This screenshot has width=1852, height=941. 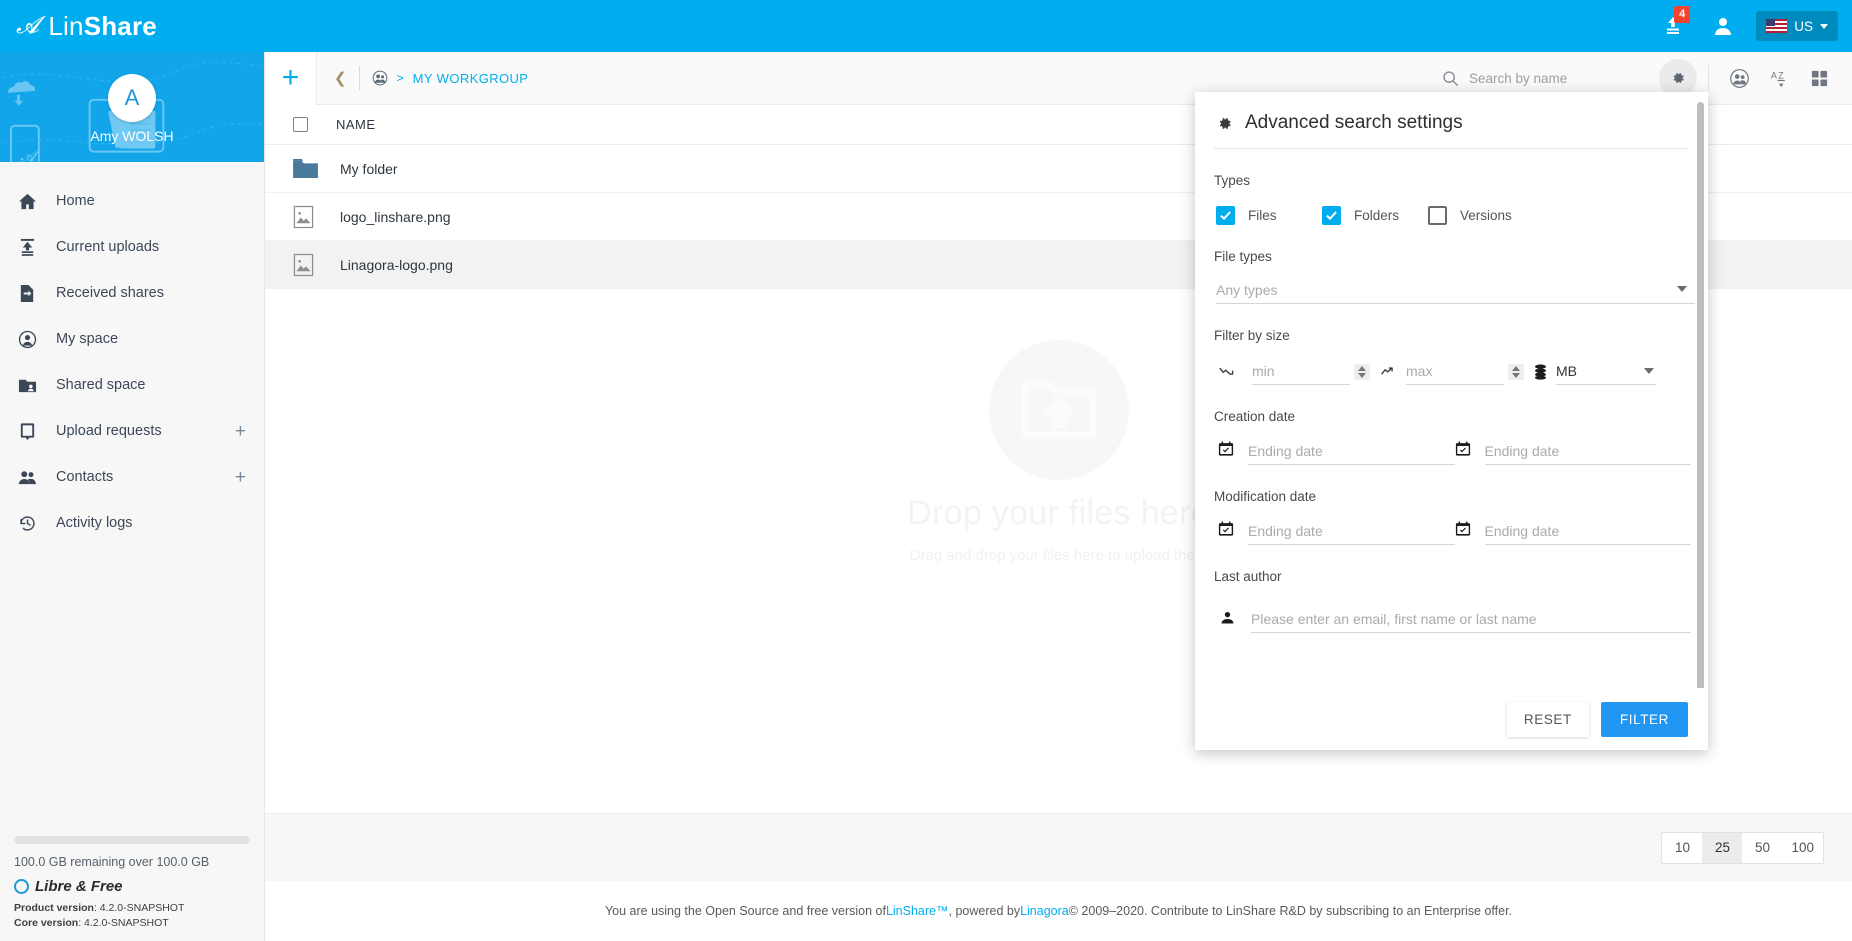 I want to click on size-unit-select: MB, so click(x=1606, y=371).